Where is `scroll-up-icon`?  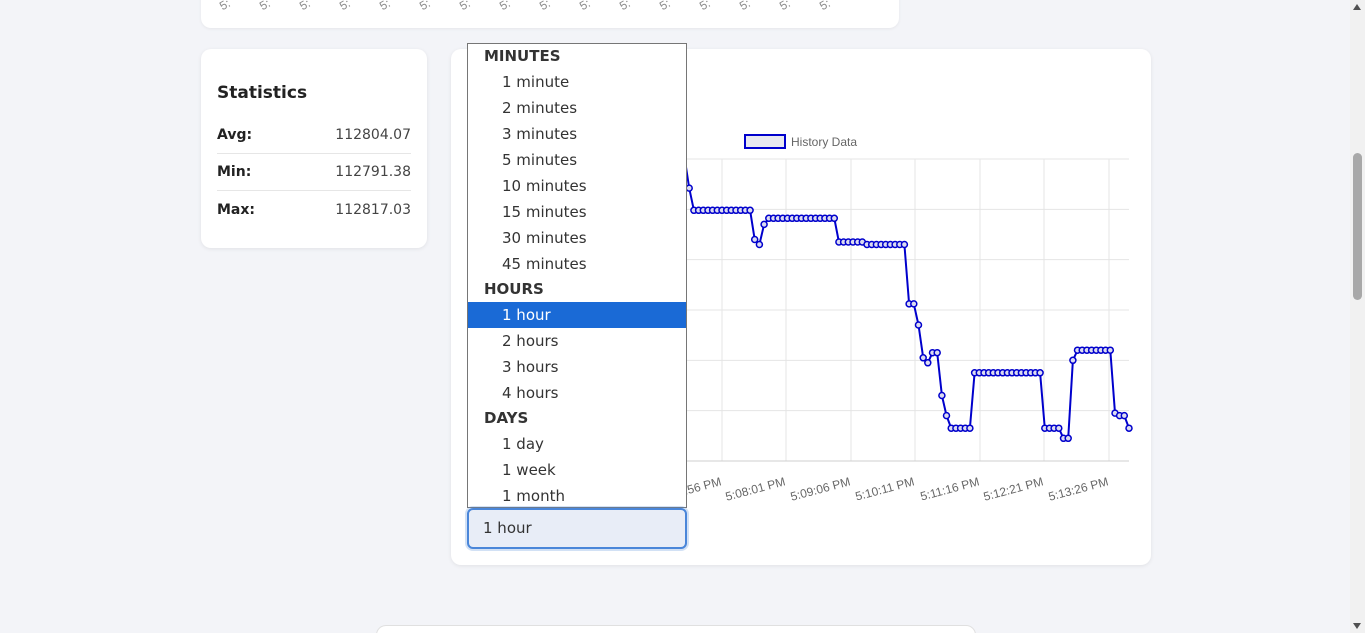
scroll-up-icon is located at coordinates (1357, 7).